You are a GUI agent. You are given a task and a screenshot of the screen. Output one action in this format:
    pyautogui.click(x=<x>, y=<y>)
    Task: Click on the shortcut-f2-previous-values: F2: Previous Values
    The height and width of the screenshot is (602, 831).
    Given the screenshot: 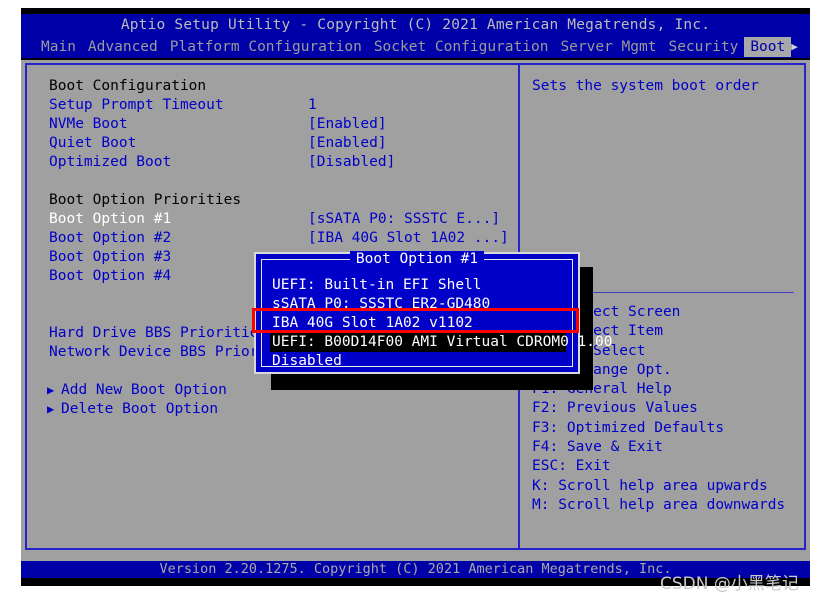 What is the action you would take?
    pyautogui.click(x=615, y=408)
    